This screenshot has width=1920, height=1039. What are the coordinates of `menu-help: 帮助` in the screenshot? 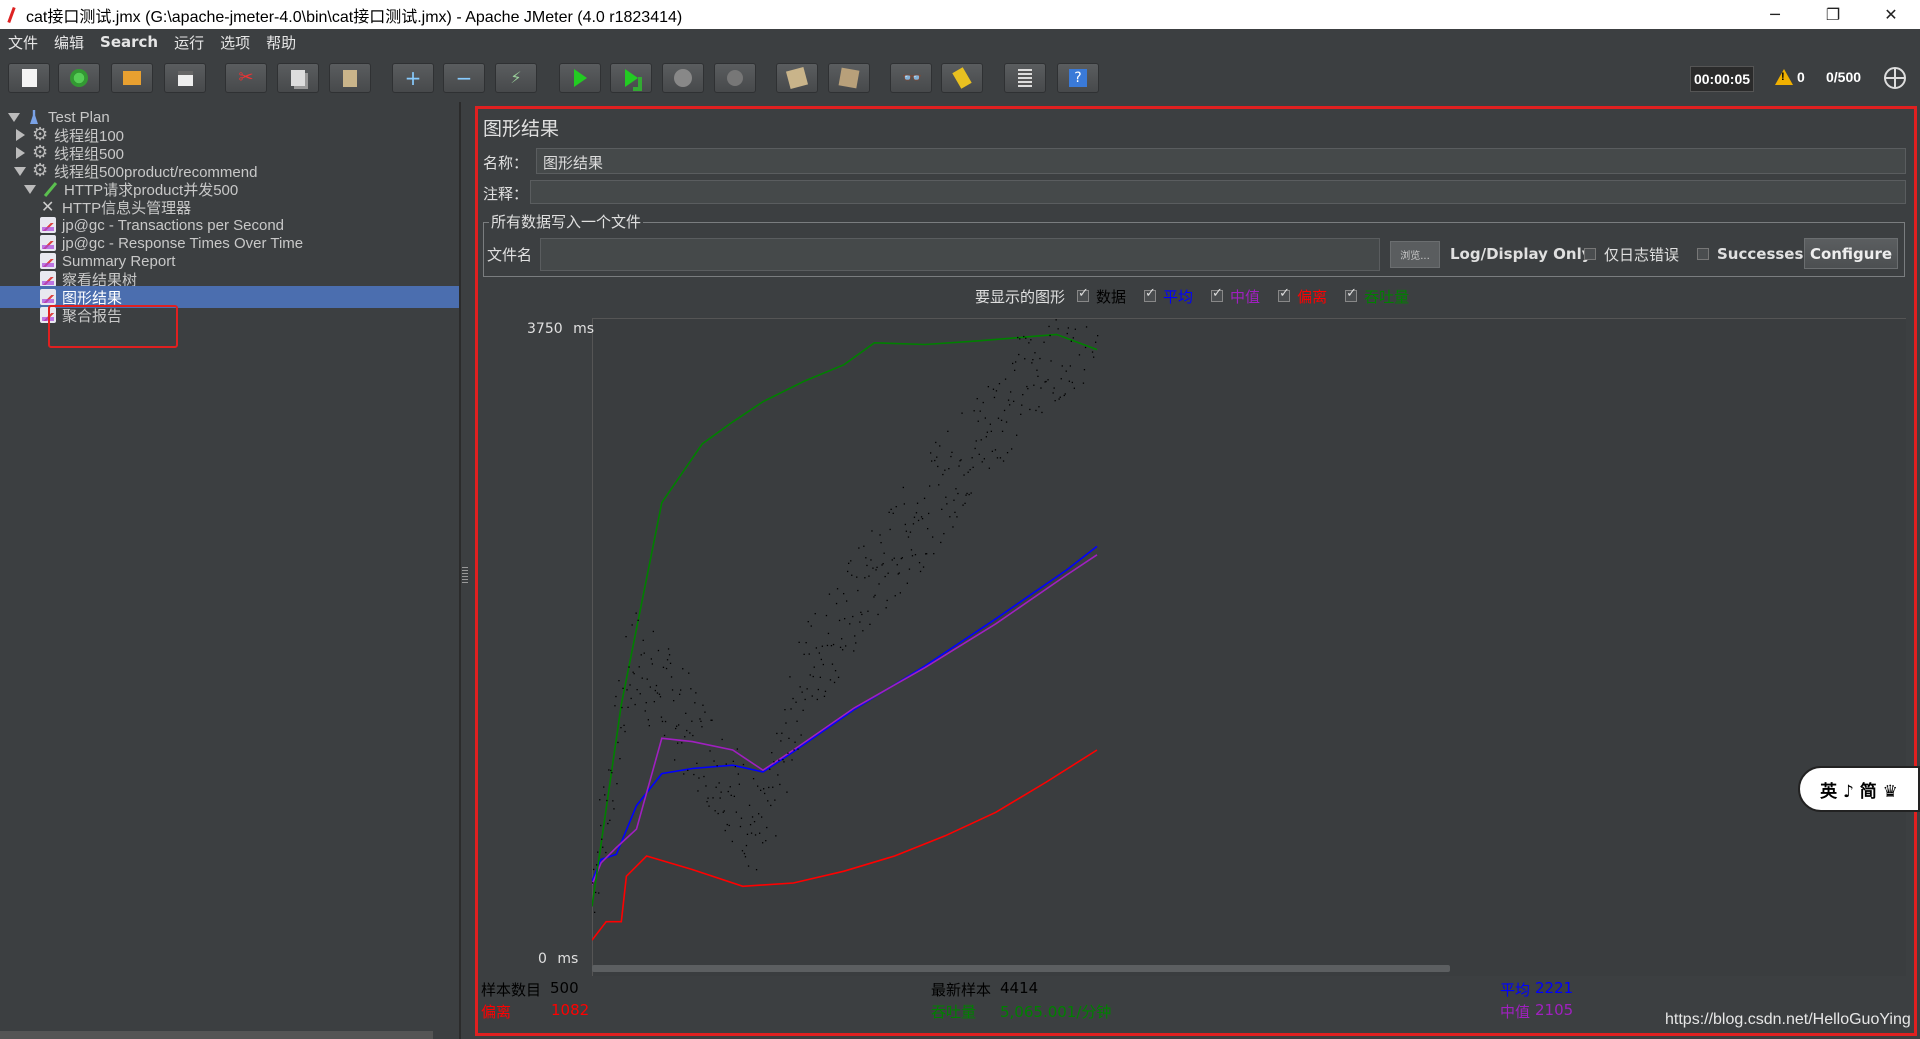 It's located at (281, 42).